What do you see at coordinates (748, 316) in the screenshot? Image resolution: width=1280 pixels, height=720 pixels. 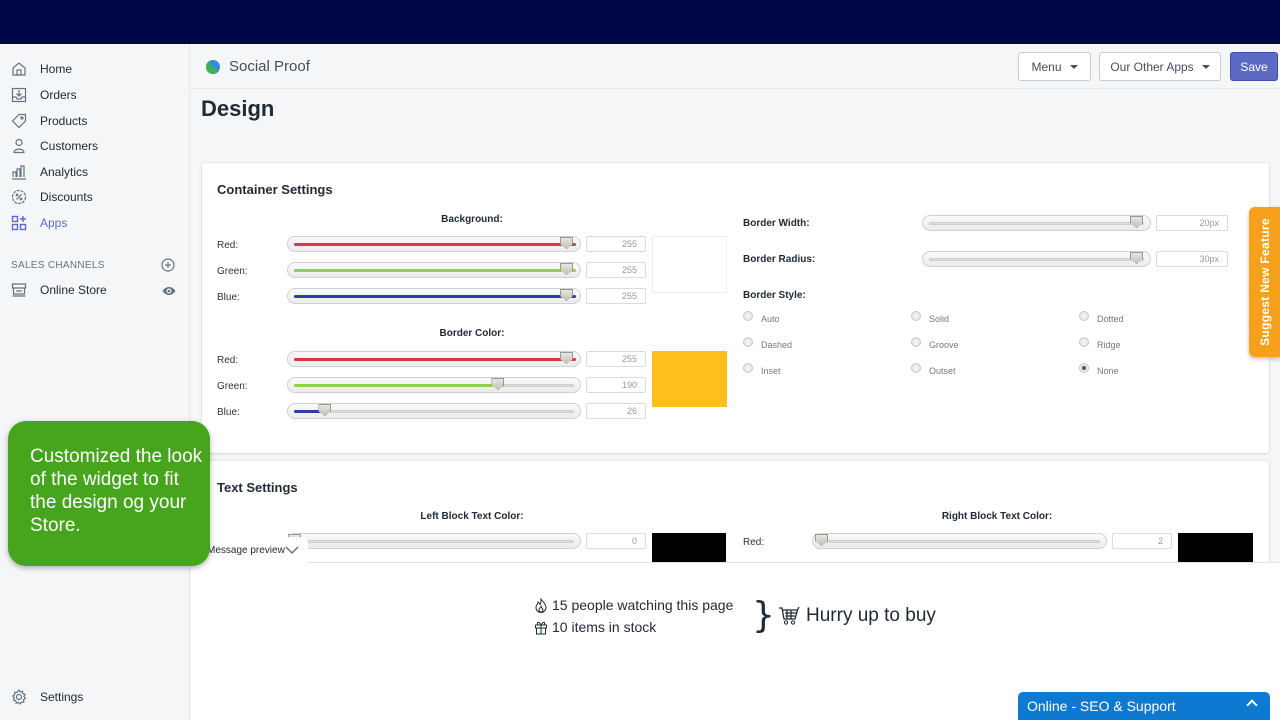 I see `border-style-radio-auto` at bounding box center [748, 316].